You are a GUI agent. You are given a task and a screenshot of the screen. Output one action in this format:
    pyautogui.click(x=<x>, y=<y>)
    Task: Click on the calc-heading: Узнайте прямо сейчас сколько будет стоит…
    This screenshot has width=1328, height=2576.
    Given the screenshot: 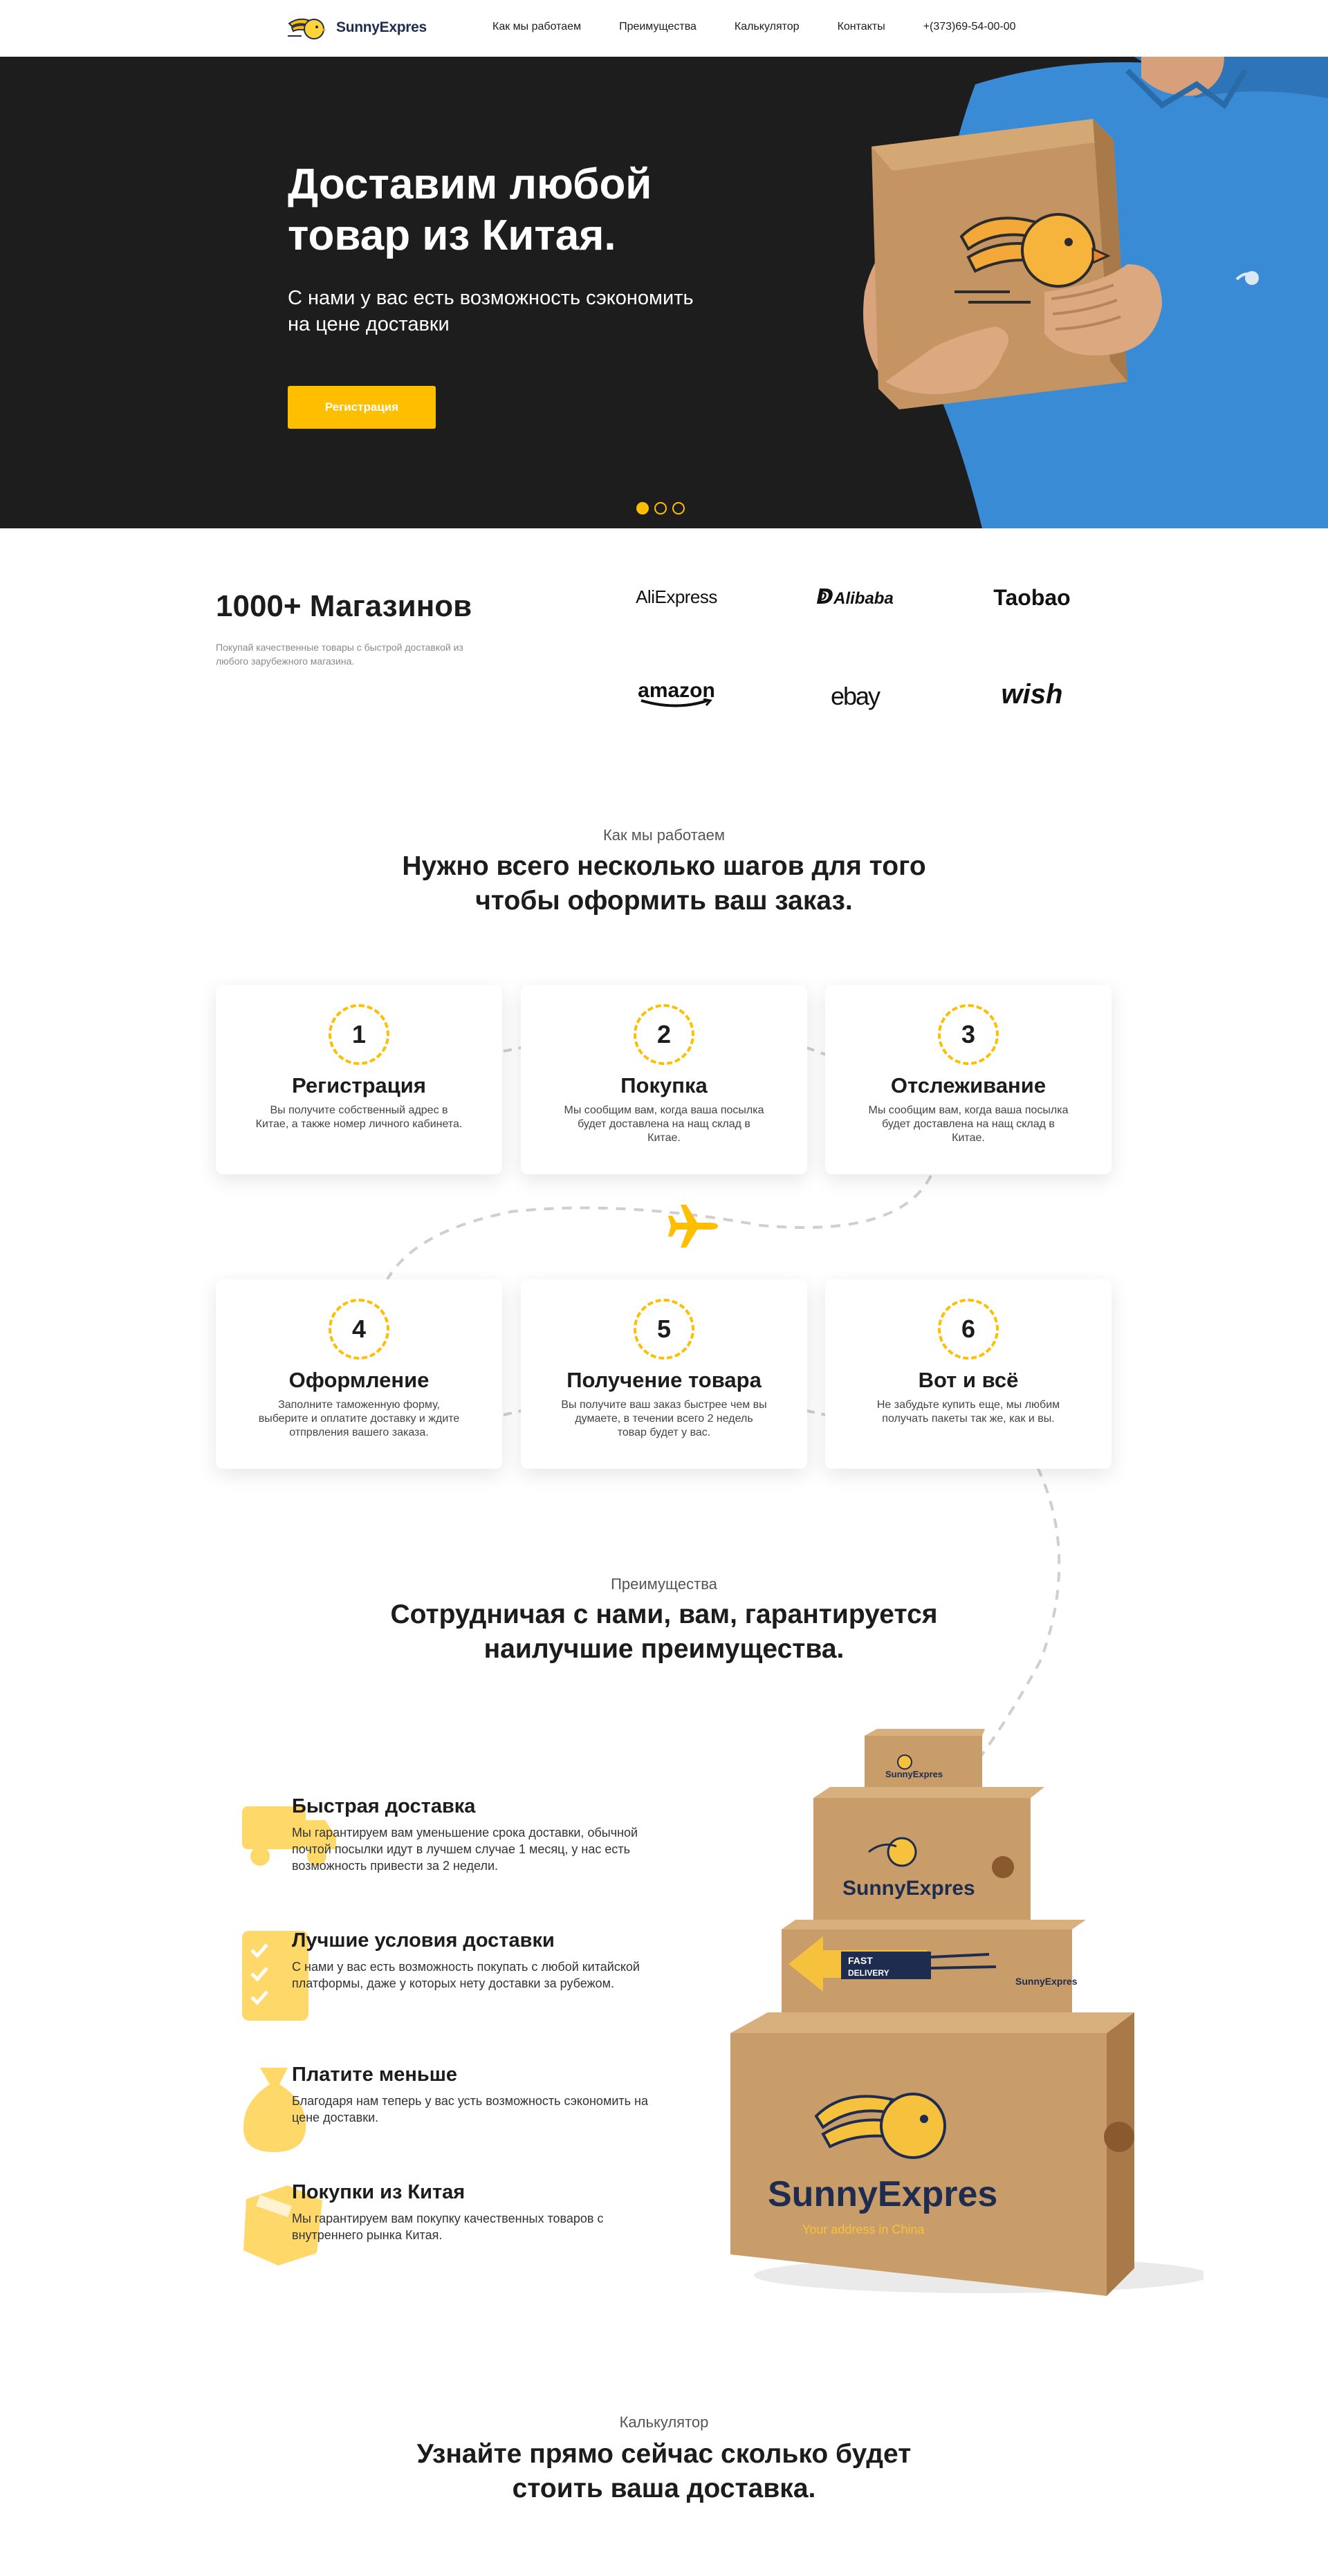 What is the action you would take?
    pyautogui.click(x=664, y=2471)
    